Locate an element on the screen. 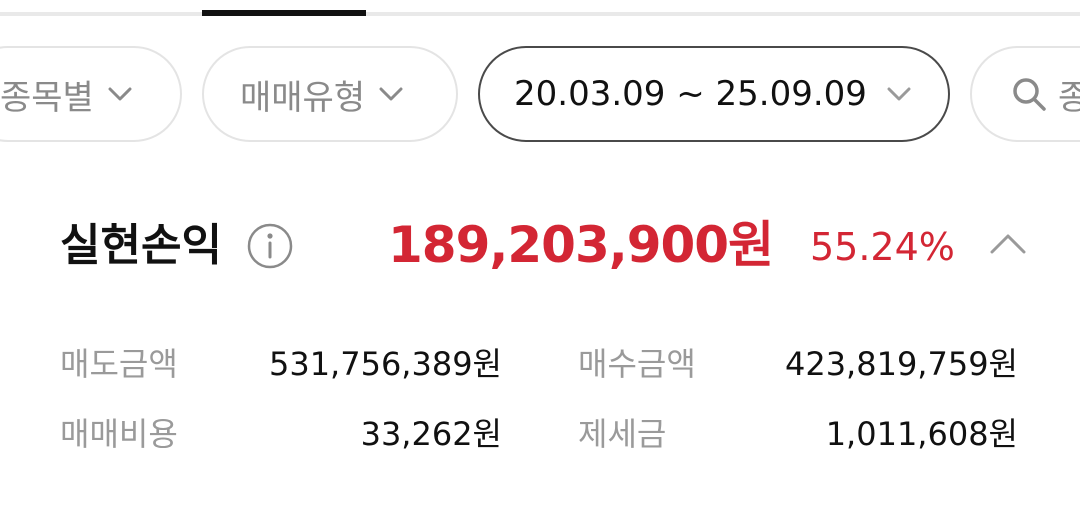  tax-label: 제세금 is located at coordinates (622, 434).